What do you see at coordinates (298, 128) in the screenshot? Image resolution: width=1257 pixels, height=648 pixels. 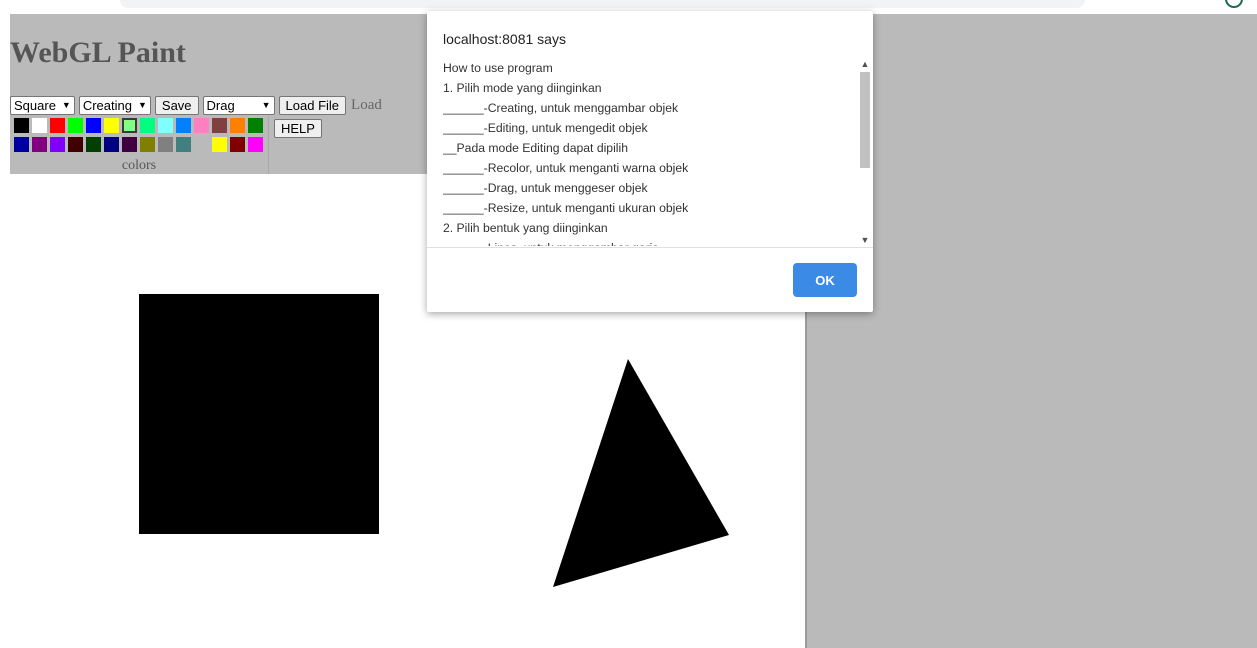 I see `help-button: HELP` at bounding box center [298, 128].